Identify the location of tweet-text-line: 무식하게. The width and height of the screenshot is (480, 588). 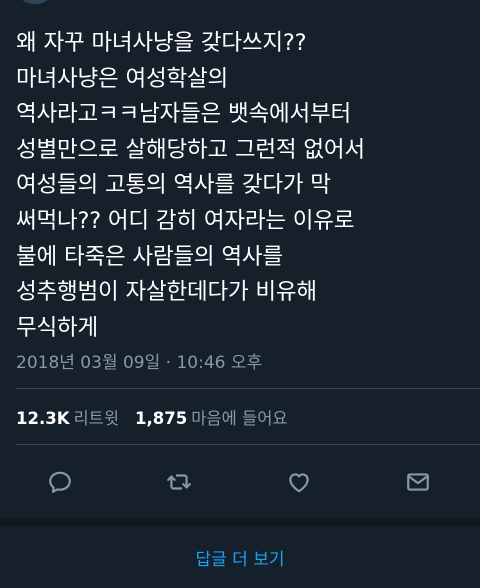
(57, 327).